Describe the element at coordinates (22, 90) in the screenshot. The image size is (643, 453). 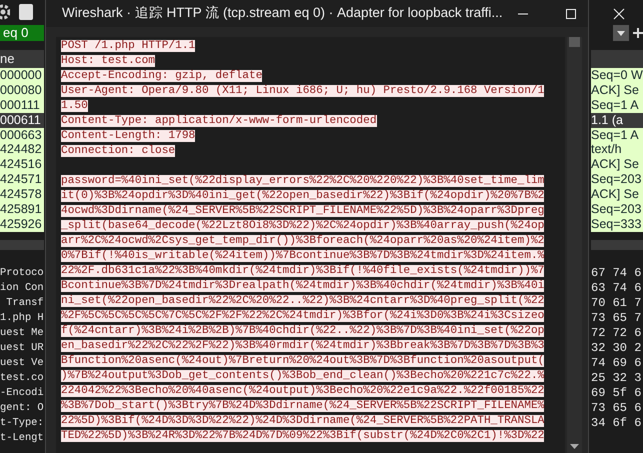
I see `packet-row: 000080` at that location.